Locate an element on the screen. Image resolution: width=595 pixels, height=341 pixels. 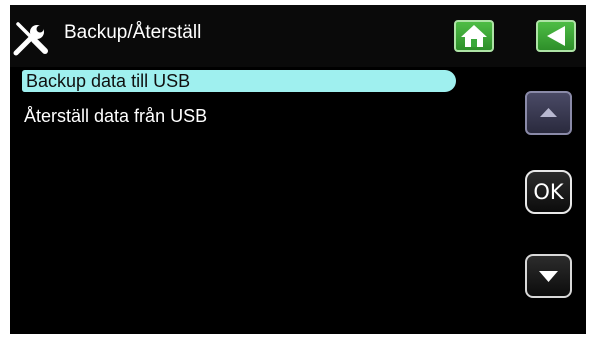
menu-item-backup-usb: Backup data till USB is located at coordinates (239, 81).